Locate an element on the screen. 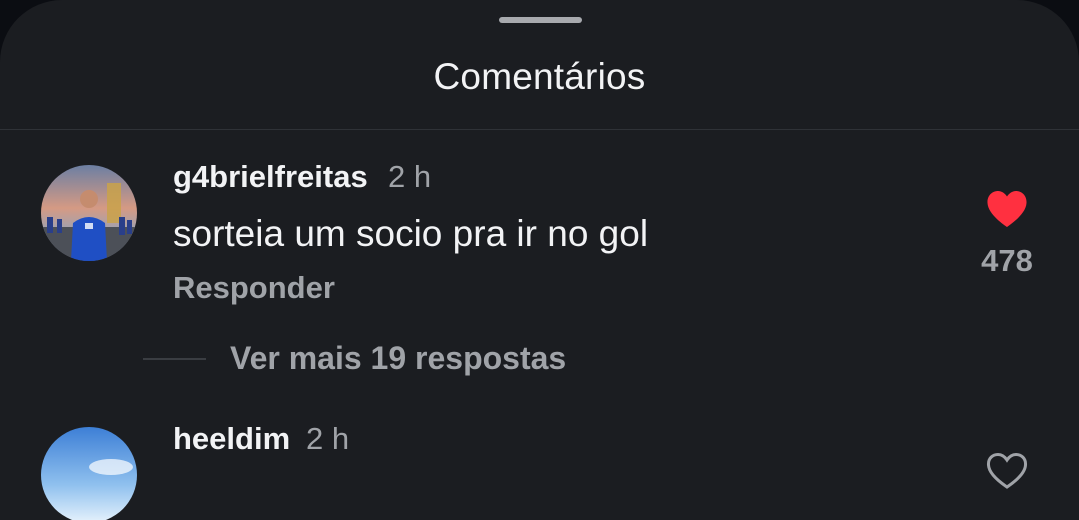 The height and width of the screenshot is (520, 1079). view-more-replies-button: Ver mais 19 respostas is located at coordinates (398, 358).